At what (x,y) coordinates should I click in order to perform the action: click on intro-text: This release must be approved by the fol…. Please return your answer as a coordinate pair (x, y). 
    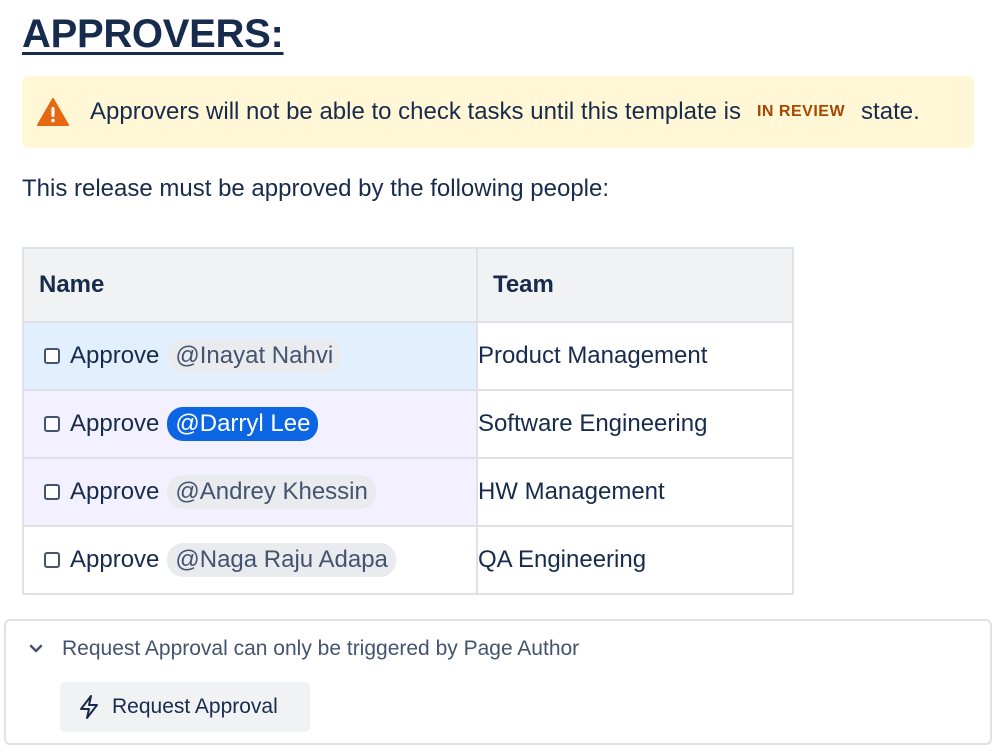
    Looking at the image, I should click on (316, 188).